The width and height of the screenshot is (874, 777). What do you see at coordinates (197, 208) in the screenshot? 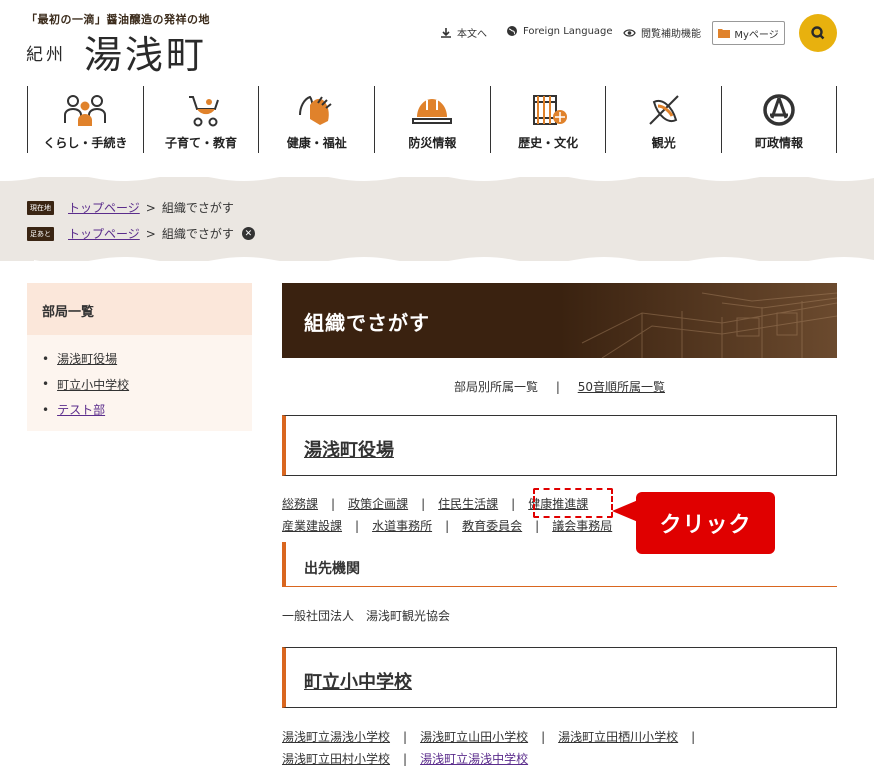
I see `breadcrumb-current: 組織でさがす` at bounding box center [197, 208].